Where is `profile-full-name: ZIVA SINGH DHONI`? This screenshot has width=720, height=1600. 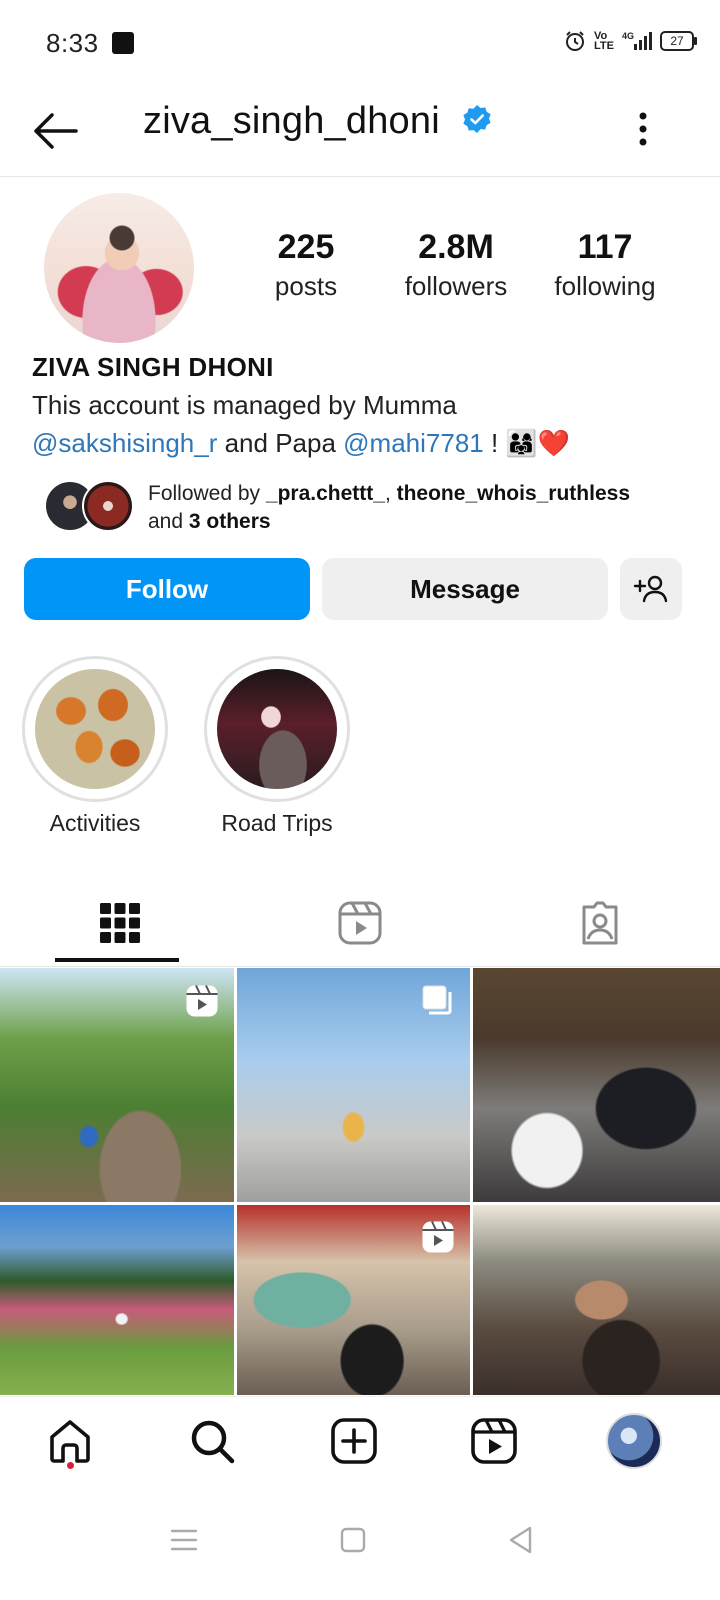
profile-full-name: ZIVA SINGH DHONI is located at coordinates (153, 367).